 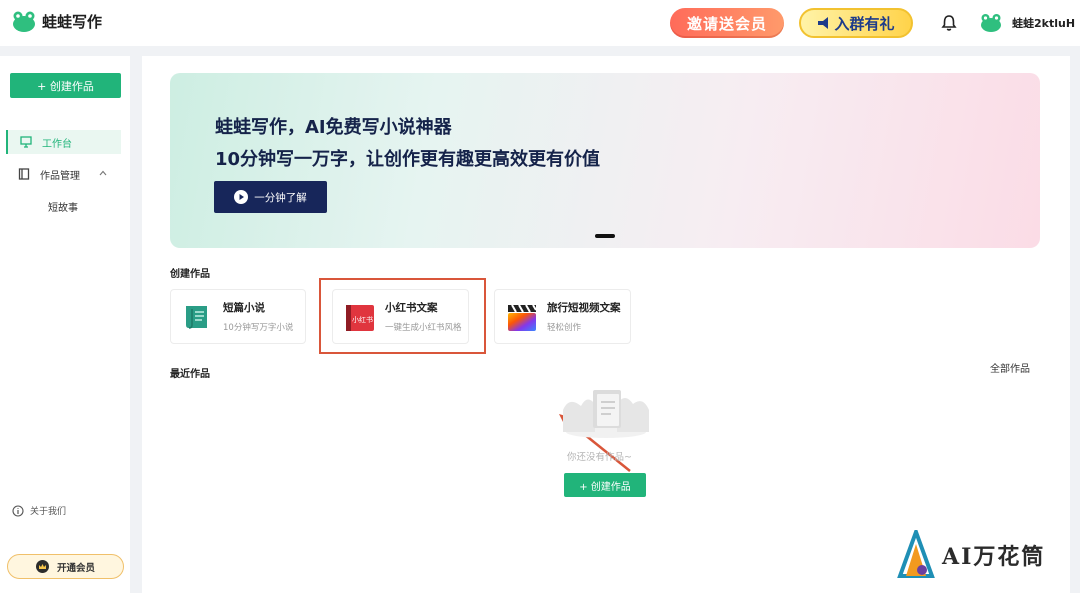 I want to click on sidebar-item-label: 短故事, so click(x=63, y=208).